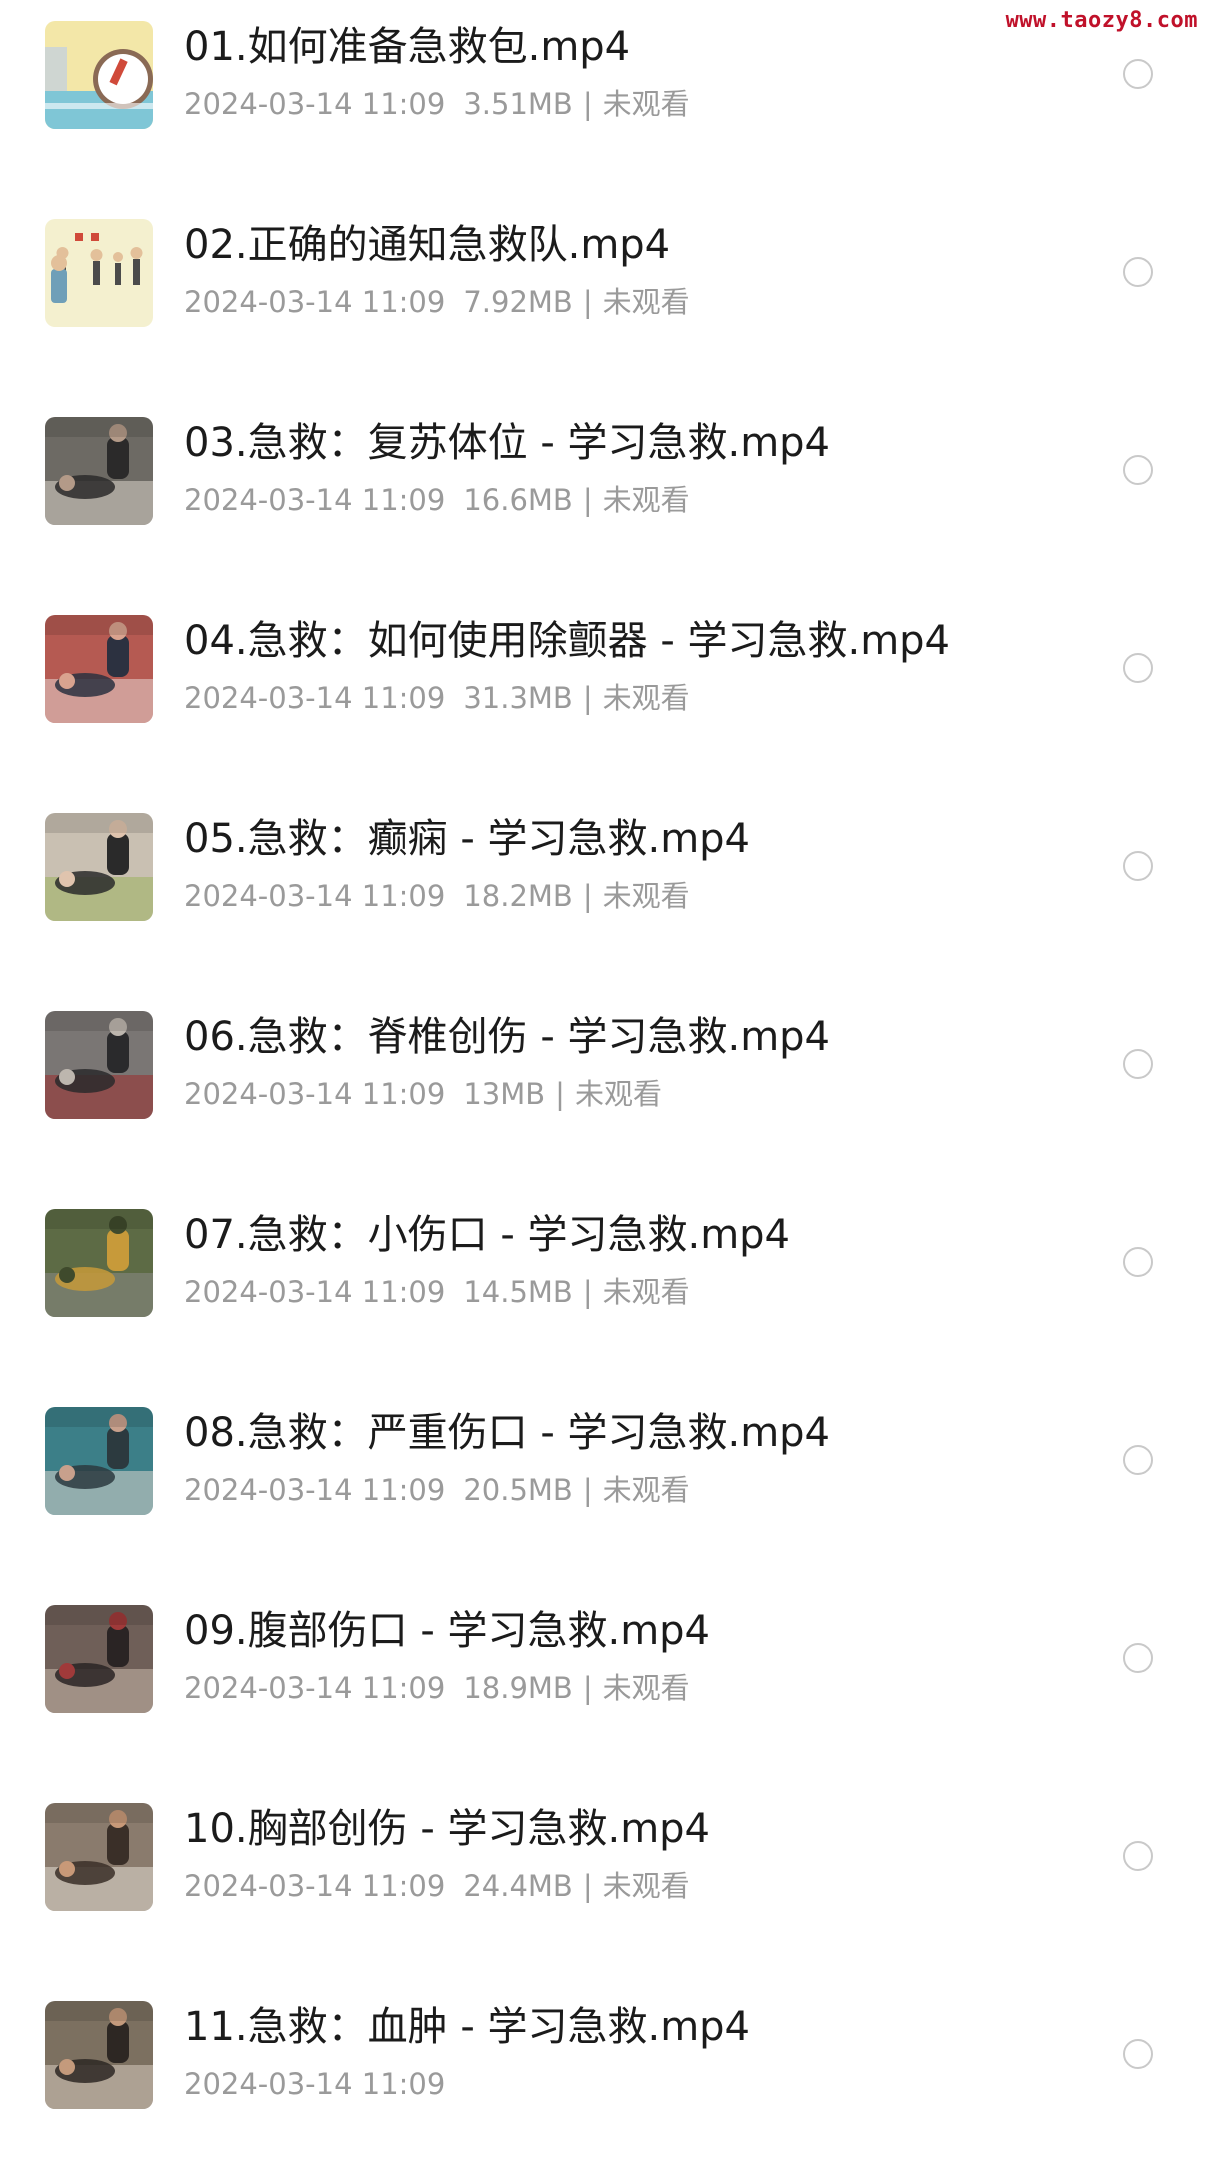 This screenshot has width=1220, height=2178. I want to click on file-meta: 2024-03-14 11:09 16.6MB | 未观看, so click(437, 500).